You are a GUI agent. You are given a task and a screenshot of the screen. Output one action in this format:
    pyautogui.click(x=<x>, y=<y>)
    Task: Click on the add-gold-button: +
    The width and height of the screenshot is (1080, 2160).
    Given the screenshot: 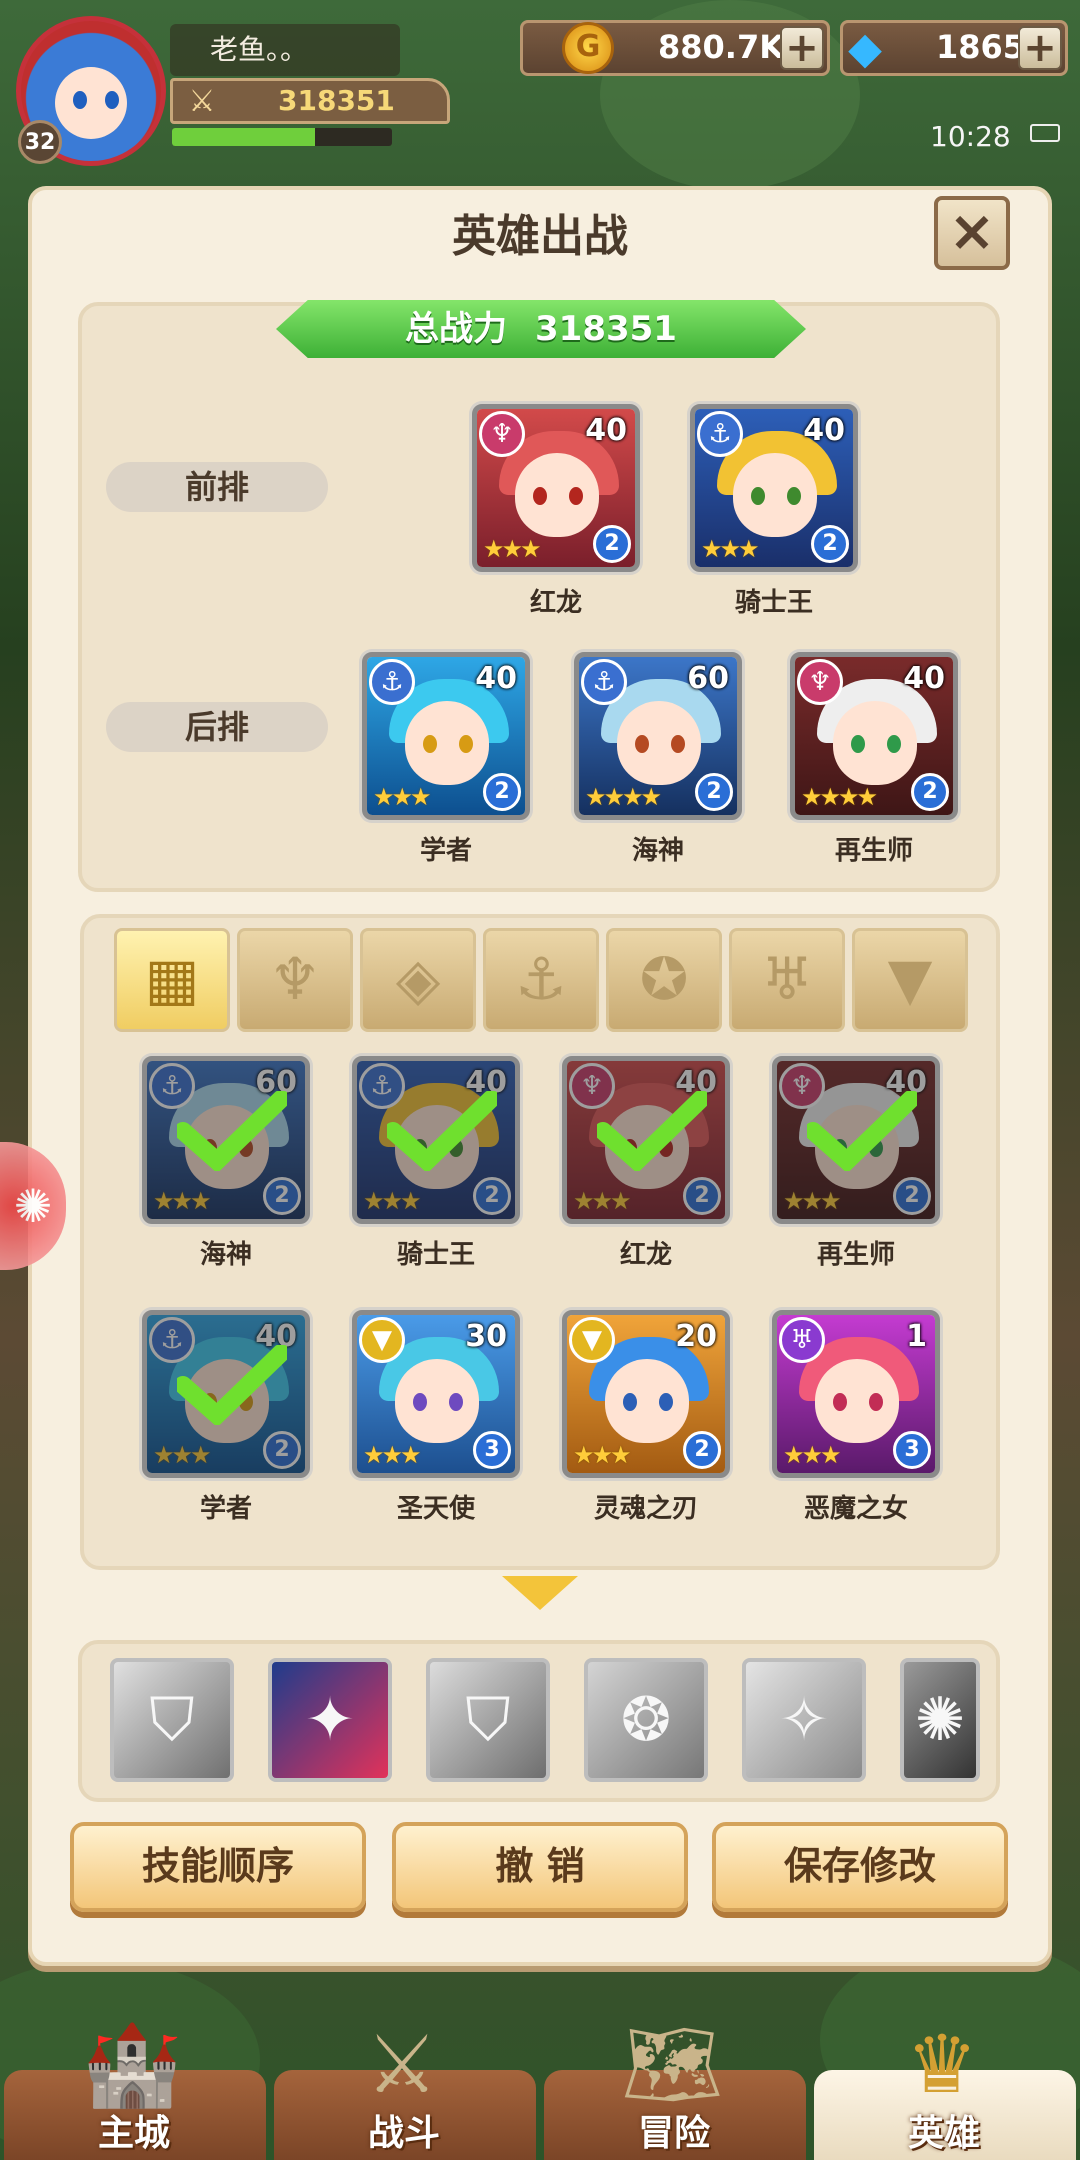 What is the action you would take?
    pyautogui.click(x=802, y=48)
    